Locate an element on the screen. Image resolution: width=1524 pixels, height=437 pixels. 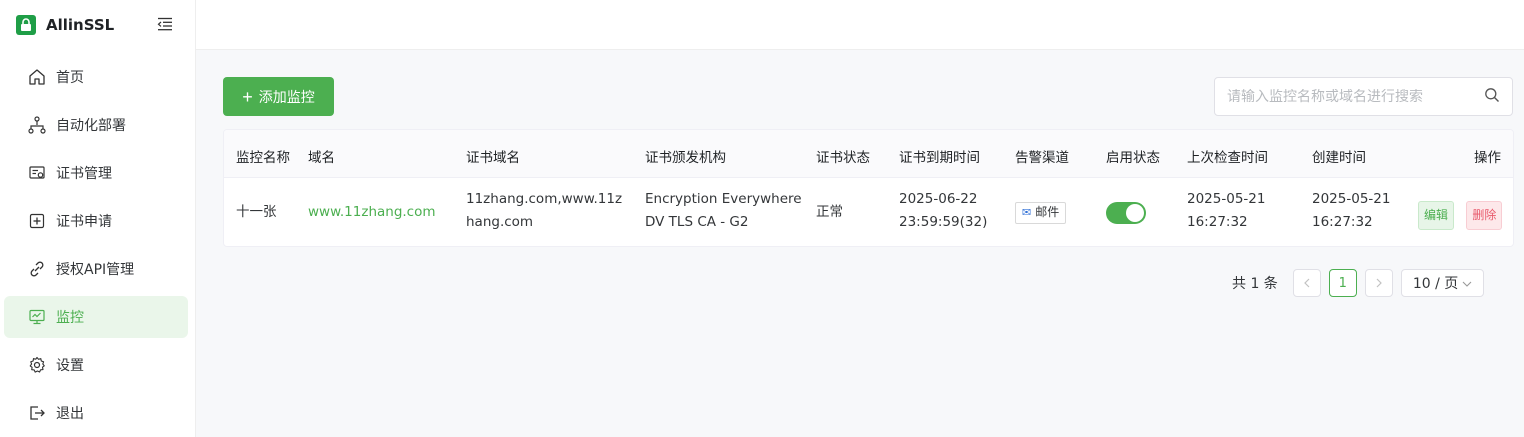
logout-icon is located at coordinates (37, 413).